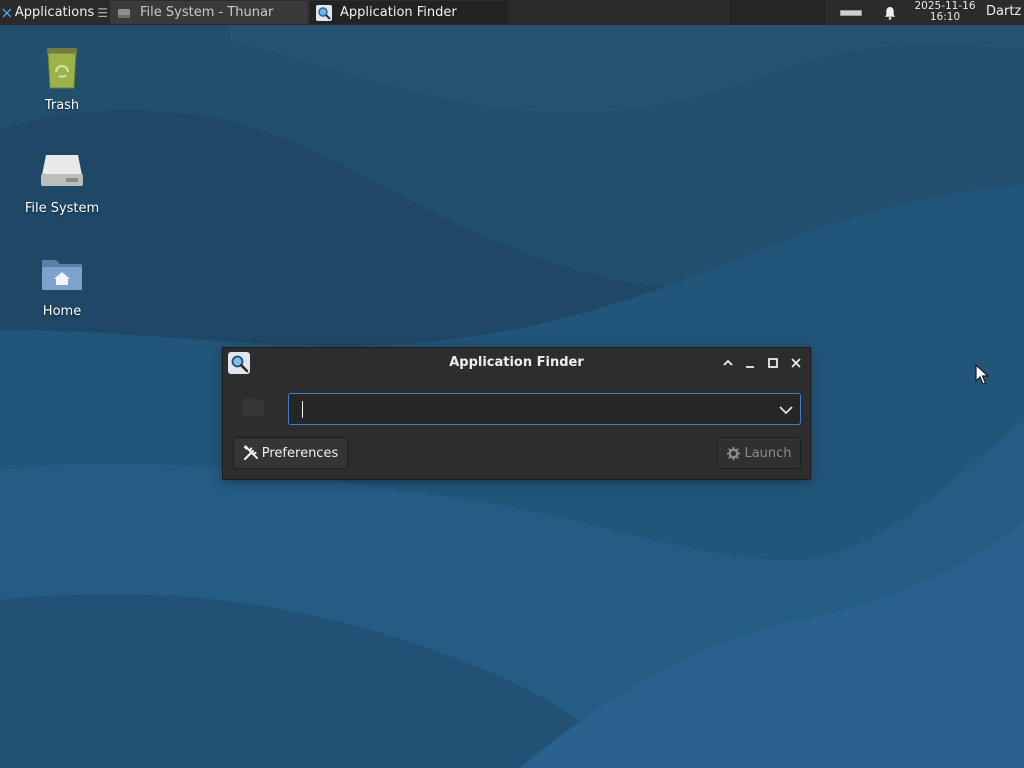 The image size is (1024, 768). I want to click on mouse-pointer-icon, so click(982, 374).